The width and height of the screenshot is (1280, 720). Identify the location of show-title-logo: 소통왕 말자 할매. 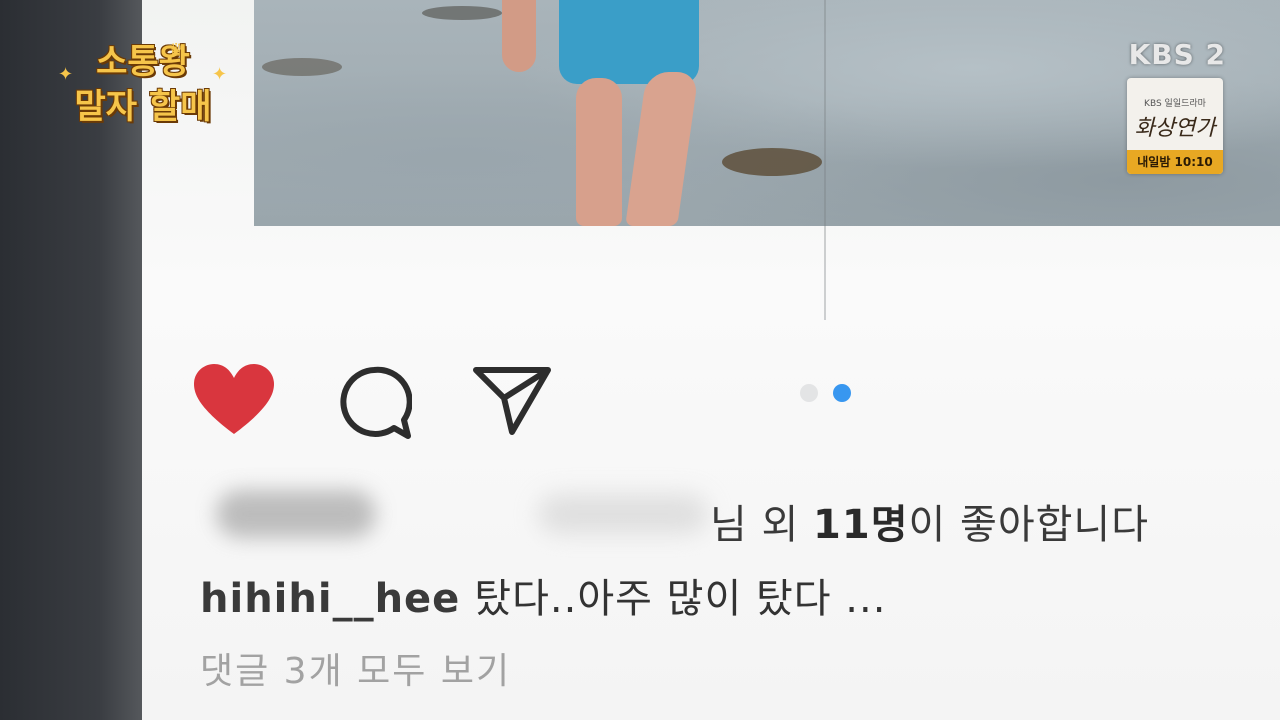
(143, 84).